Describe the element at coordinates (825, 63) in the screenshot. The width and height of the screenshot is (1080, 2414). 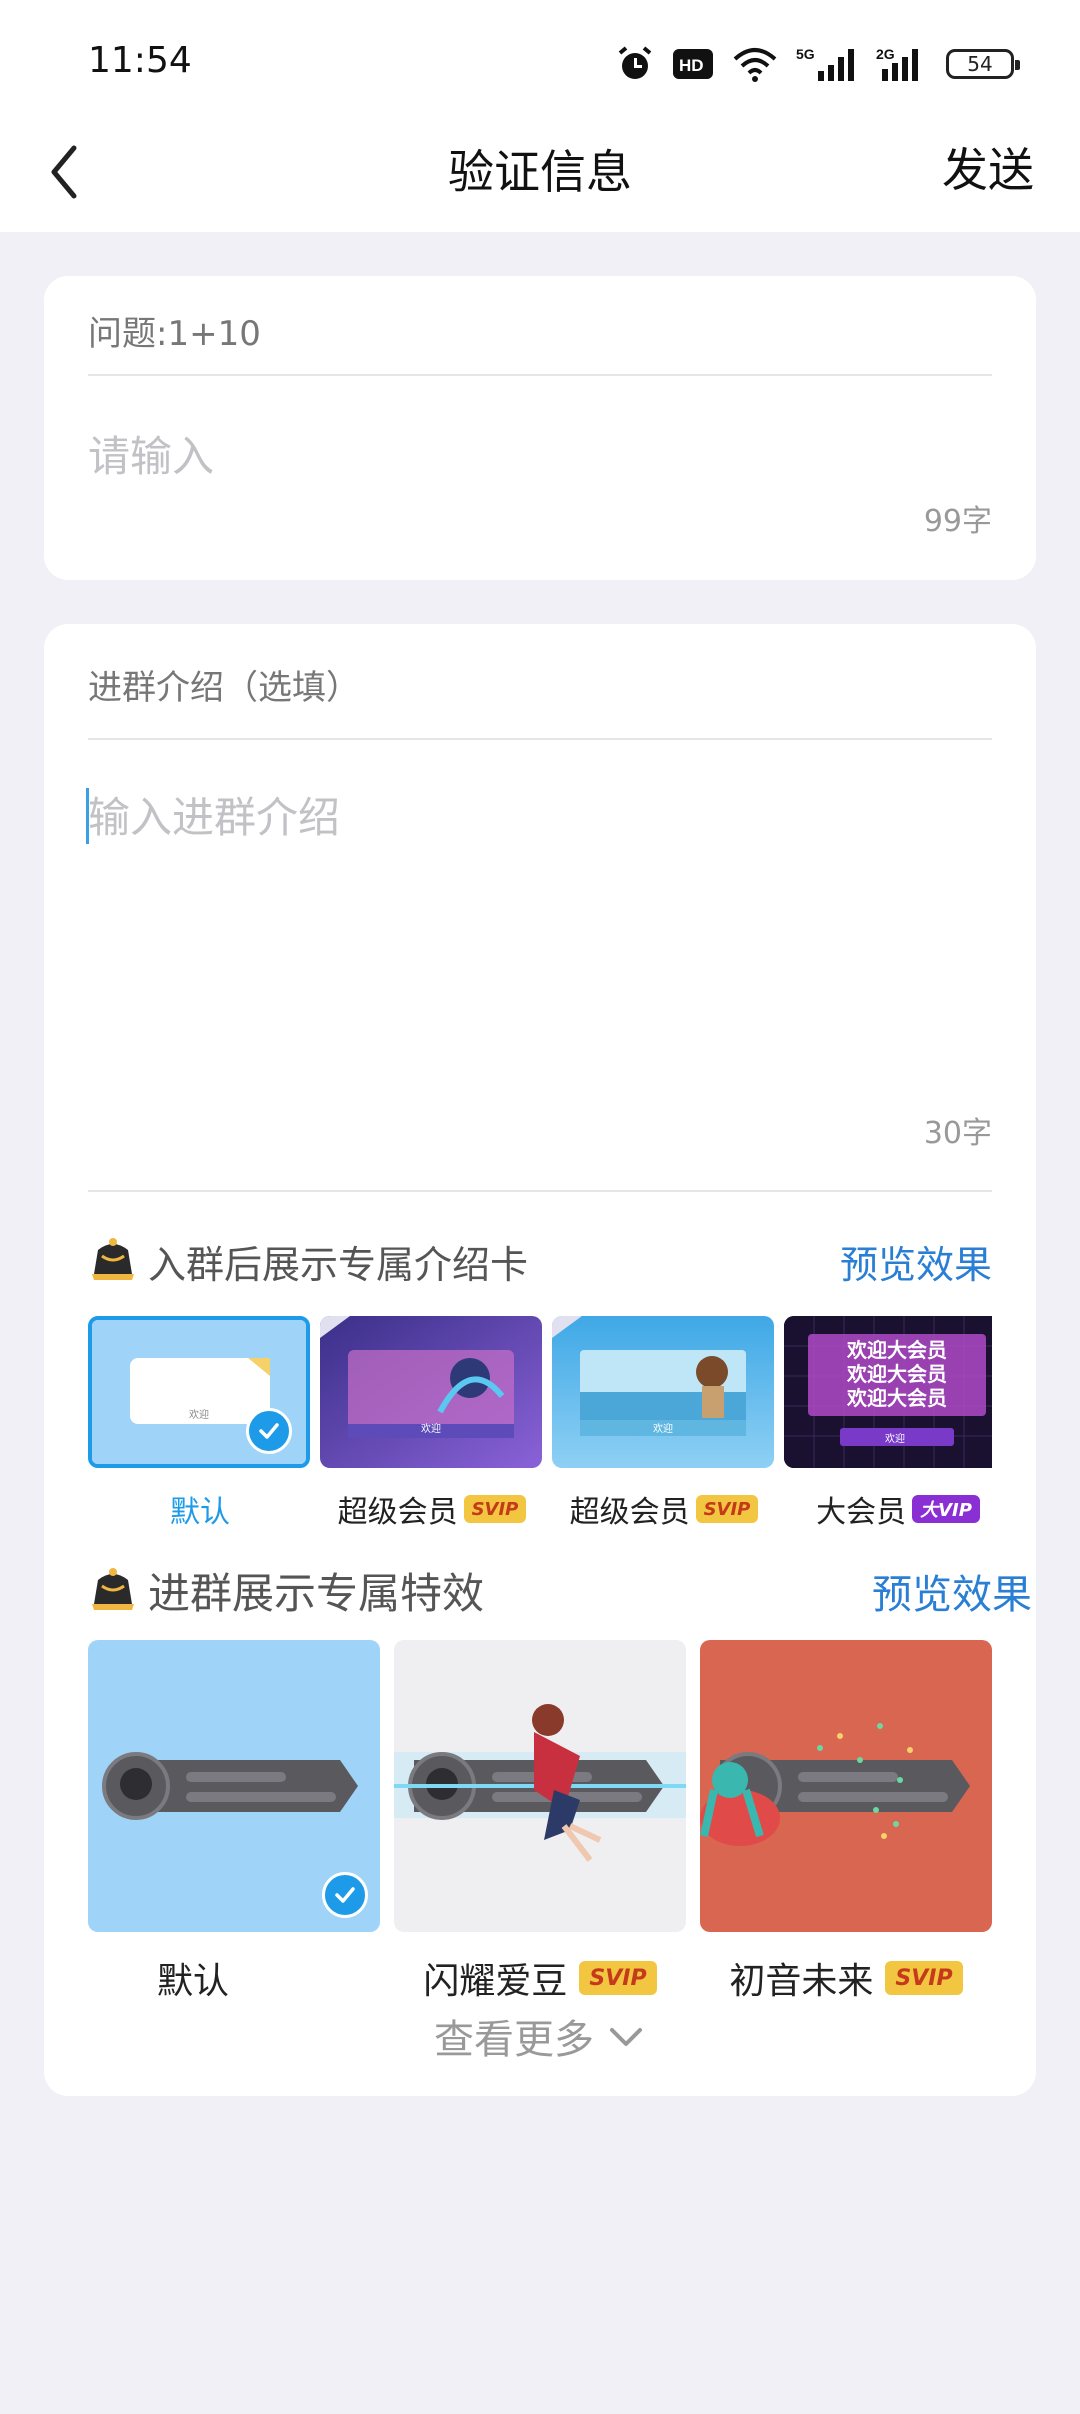
I see `5g-signal-icon: 5G` at that location.